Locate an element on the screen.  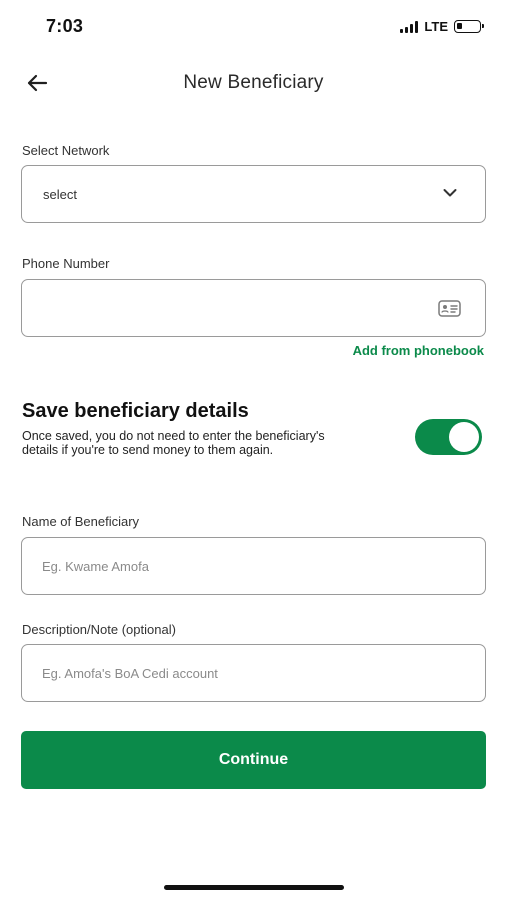
continue-button: Continue is located at coordinates (253, 760).